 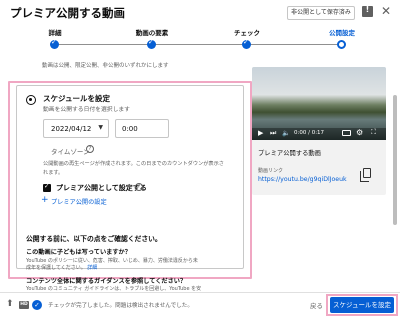 I want to click on kids-question: この動画に子どもは写っていますか？, so click(x=78, y=252).